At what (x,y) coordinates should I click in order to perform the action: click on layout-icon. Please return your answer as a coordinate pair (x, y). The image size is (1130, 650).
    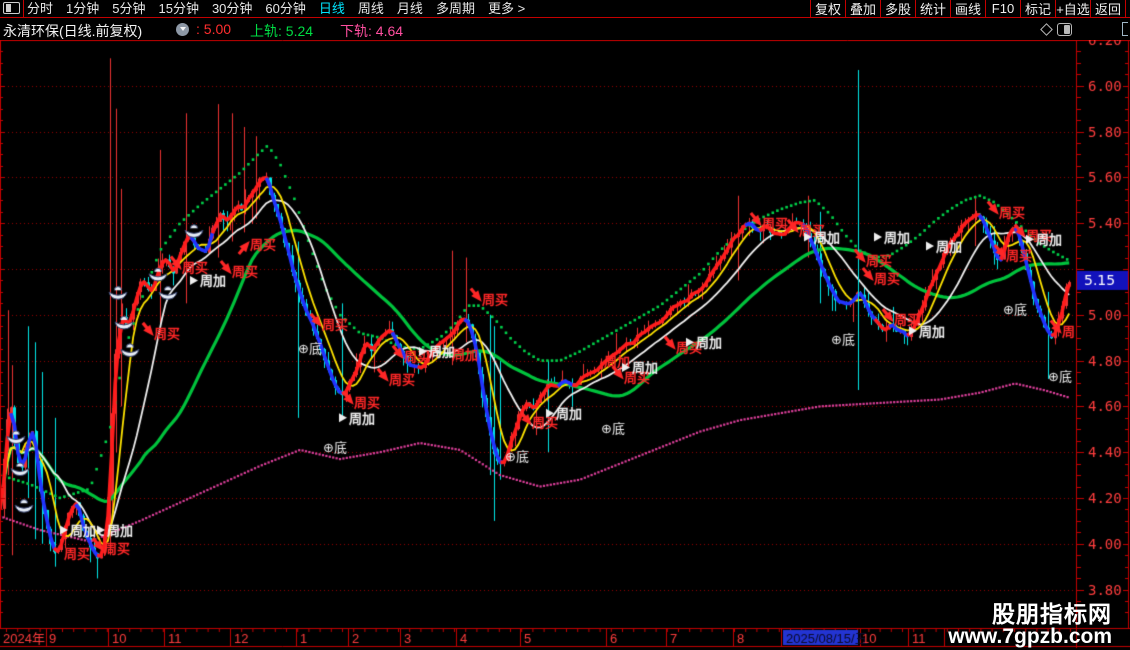
    Looking at the image, I should click on (11, 8).